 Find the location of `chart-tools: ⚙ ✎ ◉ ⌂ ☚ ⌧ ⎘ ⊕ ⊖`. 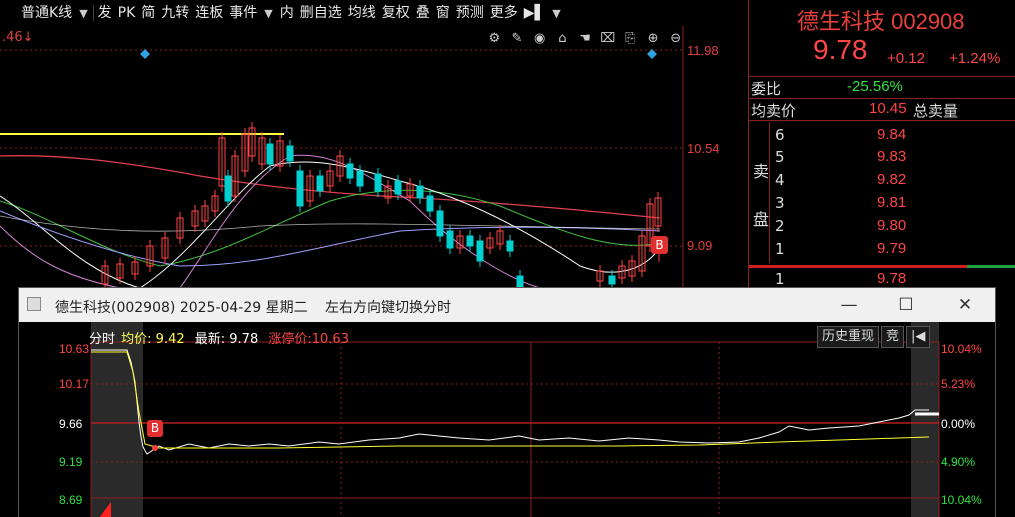

chart-tools: ⚙ ✎ ◉ ⌂ ☚ ⌧ ⎘ ⊕ ⊖ is located at coordinates (585, 39).